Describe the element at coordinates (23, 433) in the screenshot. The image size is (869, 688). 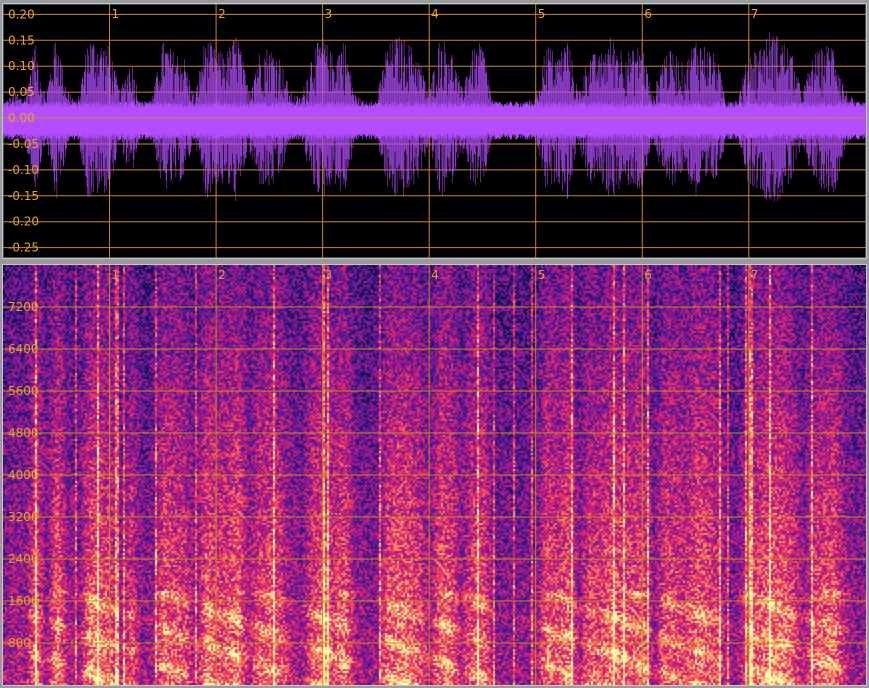
I see `spec-ytick-label: 4800` at that location.